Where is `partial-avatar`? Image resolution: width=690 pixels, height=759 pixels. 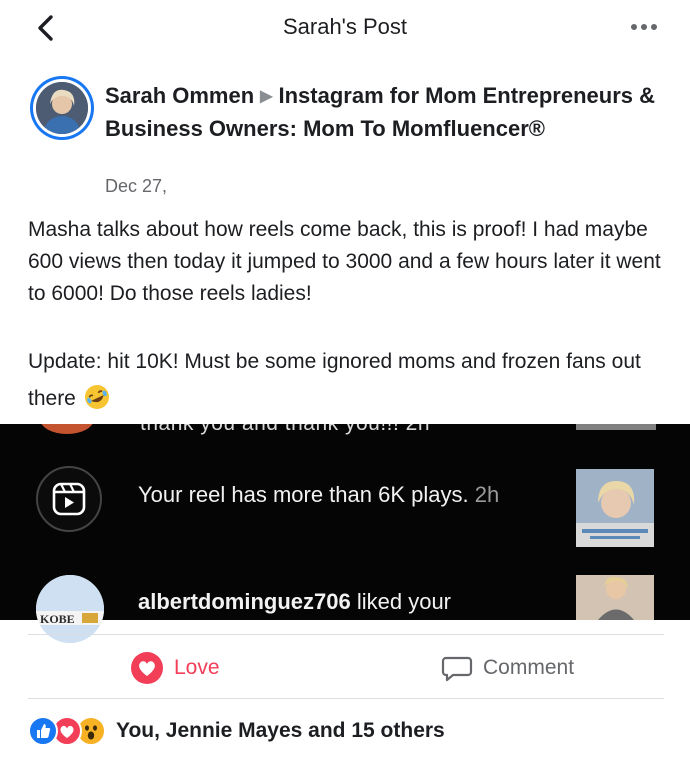 partial-avatar is located at coordinates (67, 429).